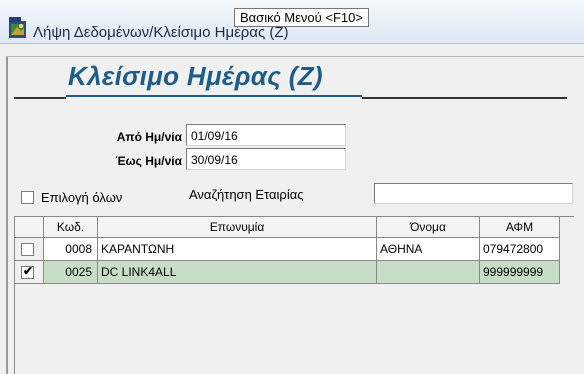  What do you see at coordinates (301, 17) in the screenshot?
I see `main-menu-tooltip: Βασικό Μενού <F10>` at bounding box center [301, 17].